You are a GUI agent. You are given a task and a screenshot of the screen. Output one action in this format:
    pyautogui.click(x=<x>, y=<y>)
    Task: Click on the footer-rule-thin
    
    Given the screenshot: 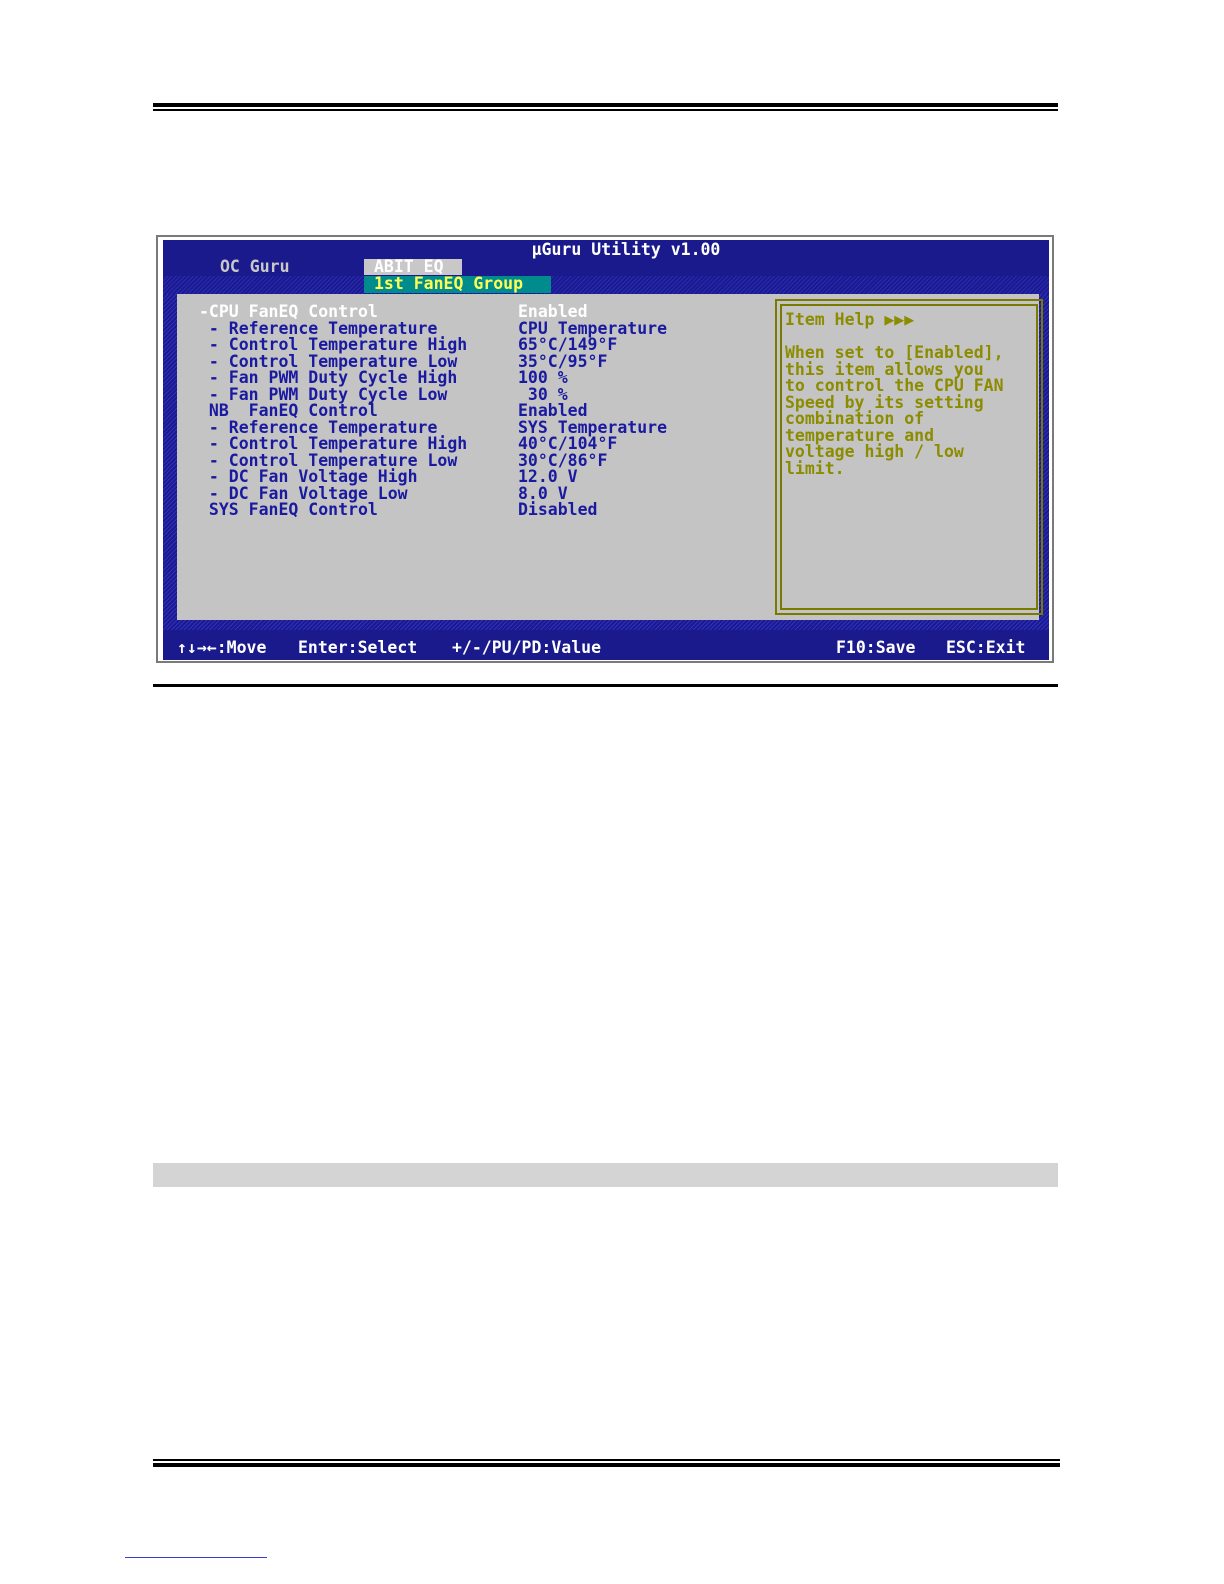 What is the action you would take?
    pyautogui.click(x=606, y=1460)
    